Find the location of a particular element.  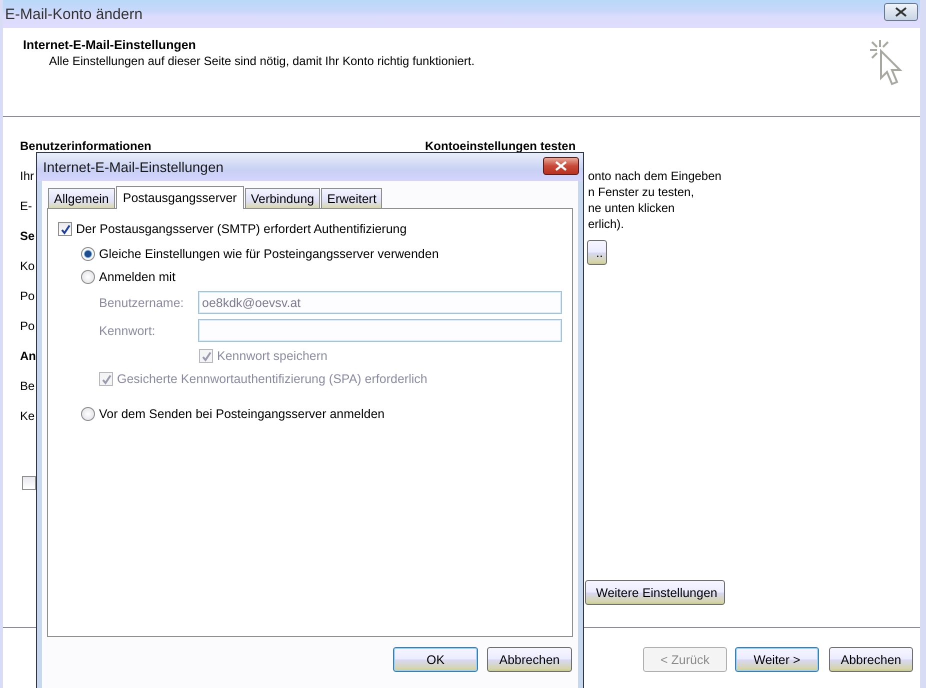

description-text: erlich). is located at coordinates (607, 224).